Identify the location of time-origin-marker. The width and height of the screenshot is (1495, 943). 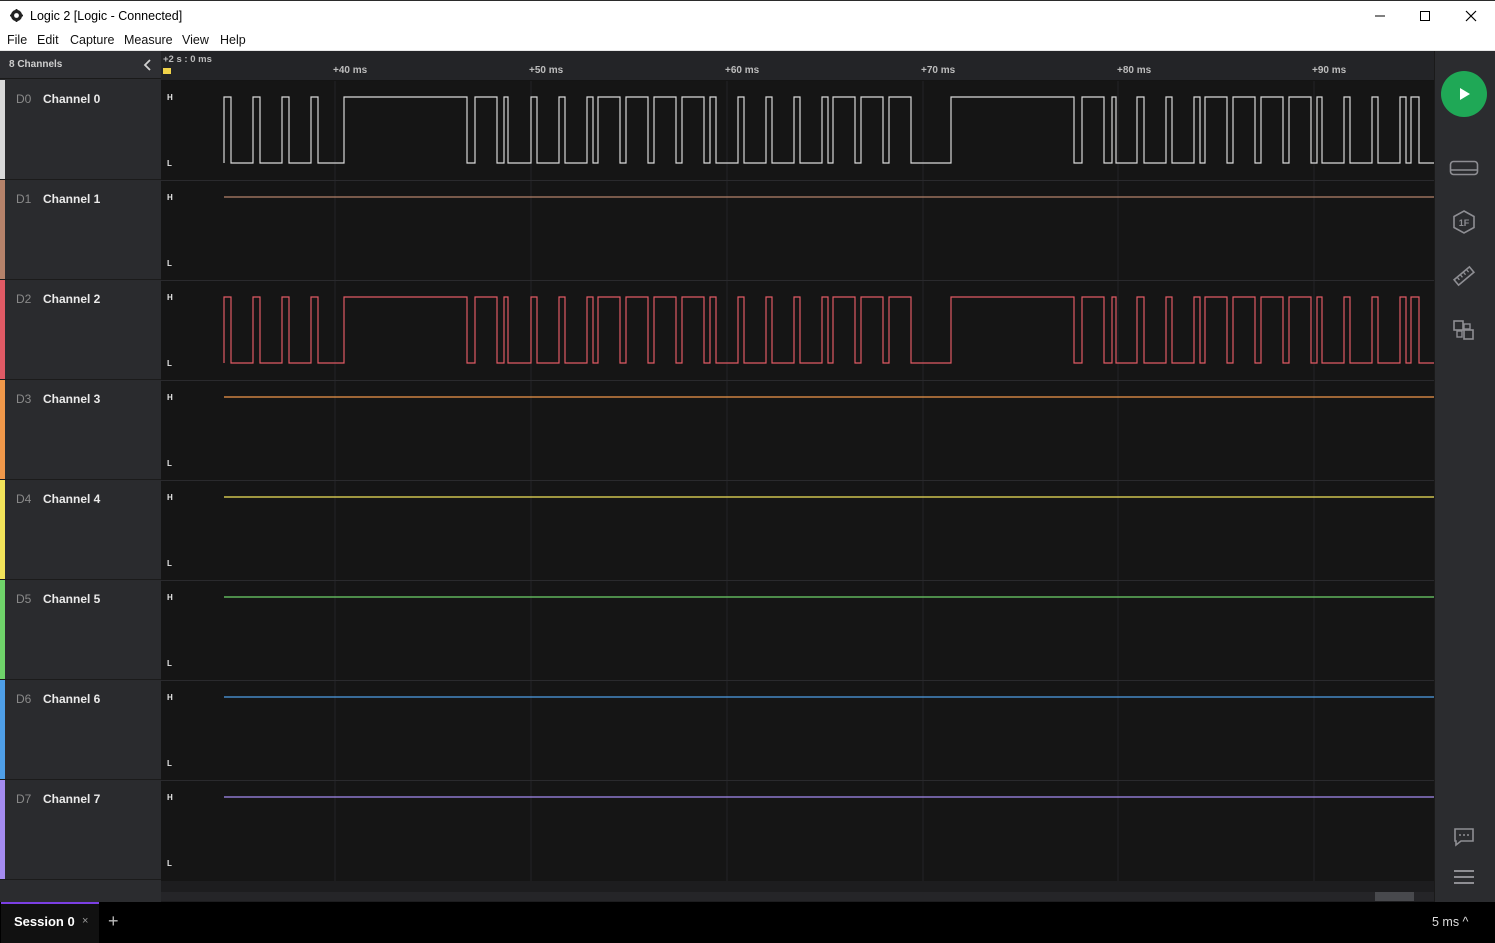
(167, 71).